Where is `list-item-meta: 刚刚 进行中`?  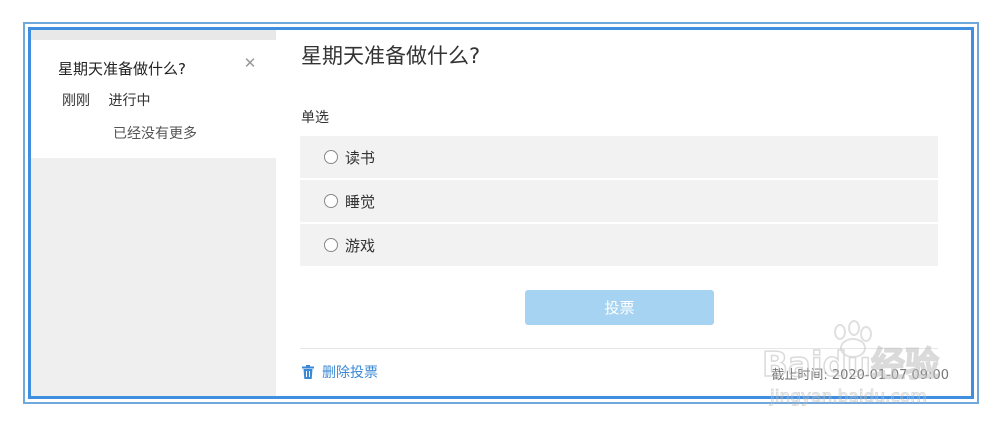
list-item-meta: 刚刚 进行中 is located at coordinates (106, 100).